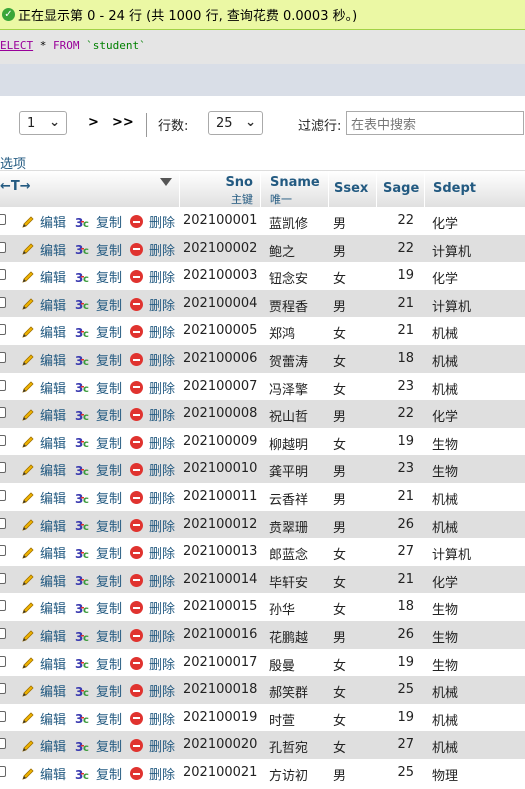  I want to click on cell-ssex: 女, so click(340, 583).